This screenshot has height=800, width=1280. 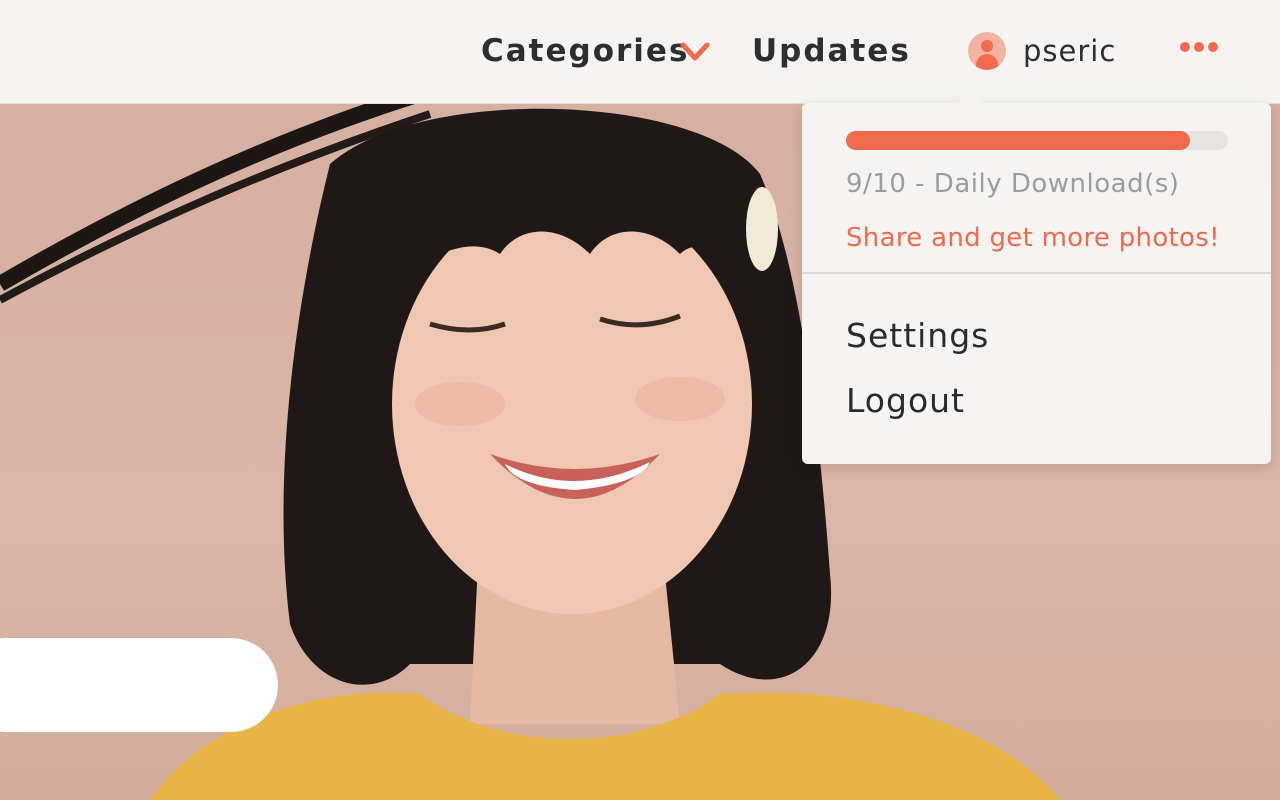 I want to click on nav-updates: Updates, so click(x=831, y=51).